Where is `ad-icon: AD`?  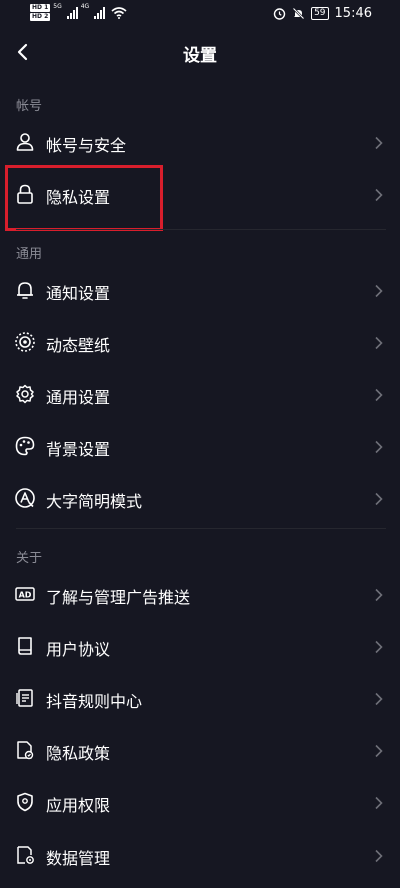
ad-icon: AD is located at coordinates (25, 594).